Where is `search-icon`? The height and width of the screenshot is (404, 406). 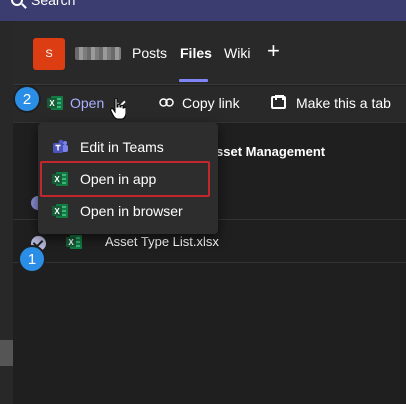 search-icon is located at coordinates (17, 3).